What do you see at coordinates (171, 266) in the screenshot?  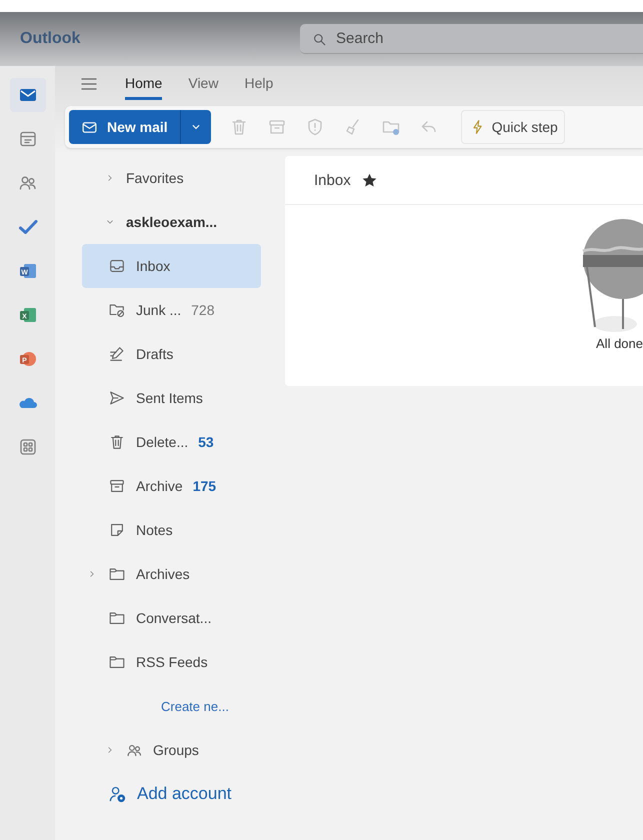 I see `folder-item: Inbox` at bounding box center [171, 266].